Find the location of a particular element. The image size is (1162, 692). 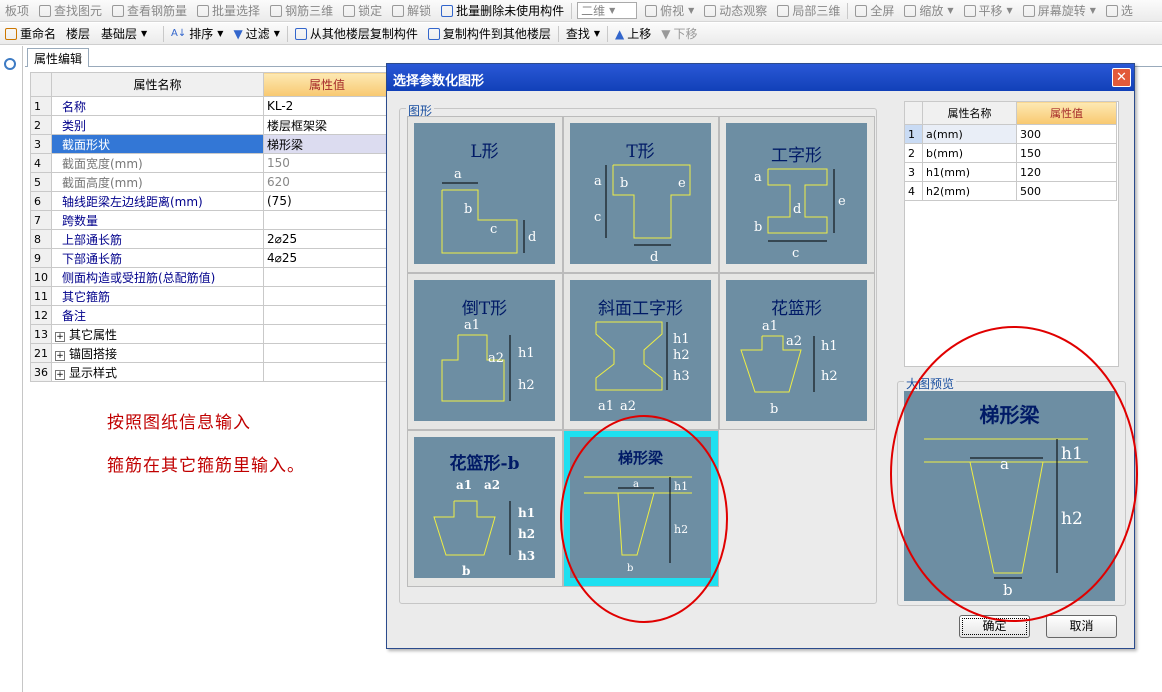

unlock-button: 解锁 is located at coordinates (411, 11).